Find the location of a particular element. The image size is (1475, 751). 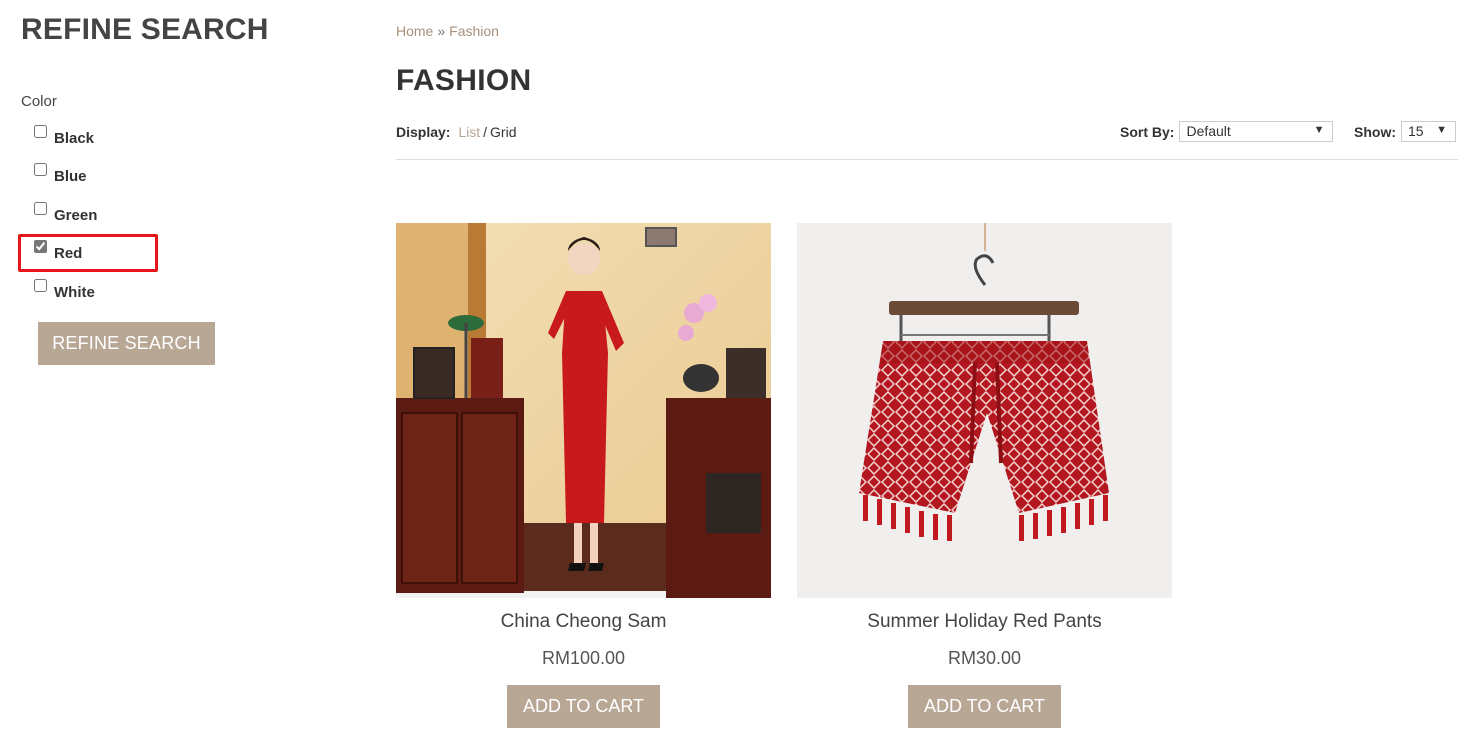

sort-by-control: Sort By: Default ▼ is located at coordinates (1227, 131).